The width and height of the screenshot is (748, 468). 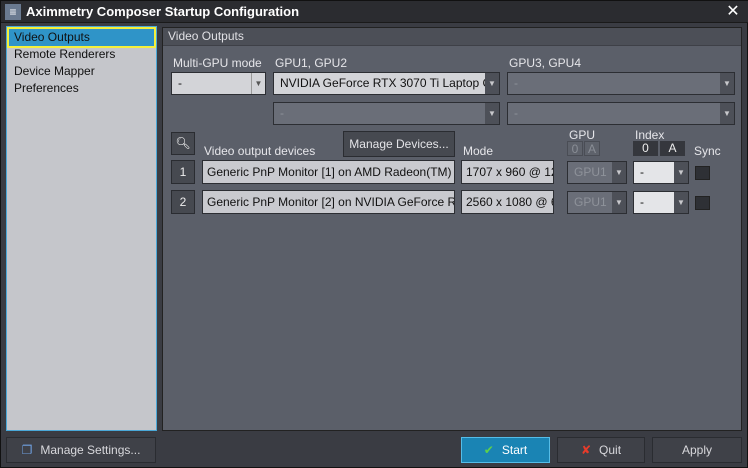 What do you see at coordinates (672, 148) in the screenshot?
I see `index-toggle-a: A` at bounding box center [672, 148].